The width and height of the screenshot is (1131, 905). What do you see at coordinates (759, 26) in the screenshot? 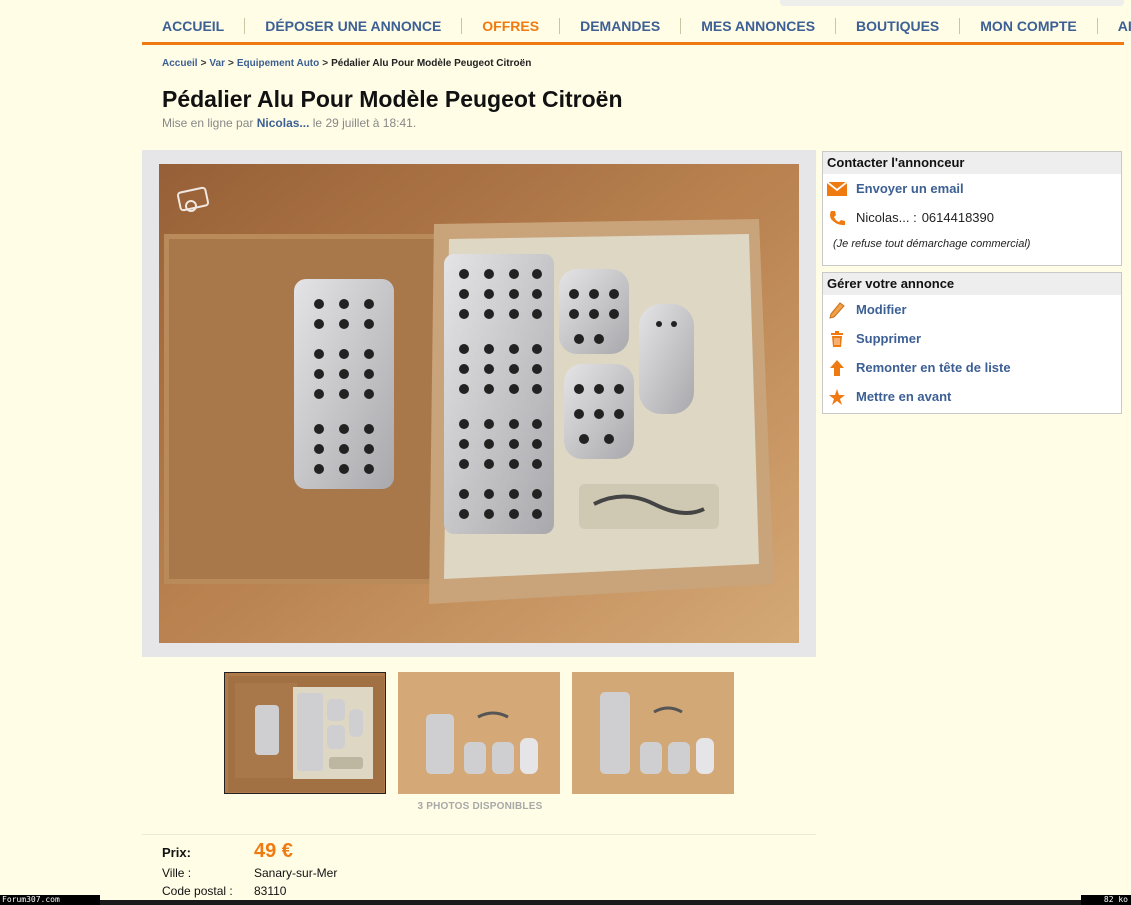
I see `nav-mes-annonces: MES ANNONCES` at bounding box center [759, 26].